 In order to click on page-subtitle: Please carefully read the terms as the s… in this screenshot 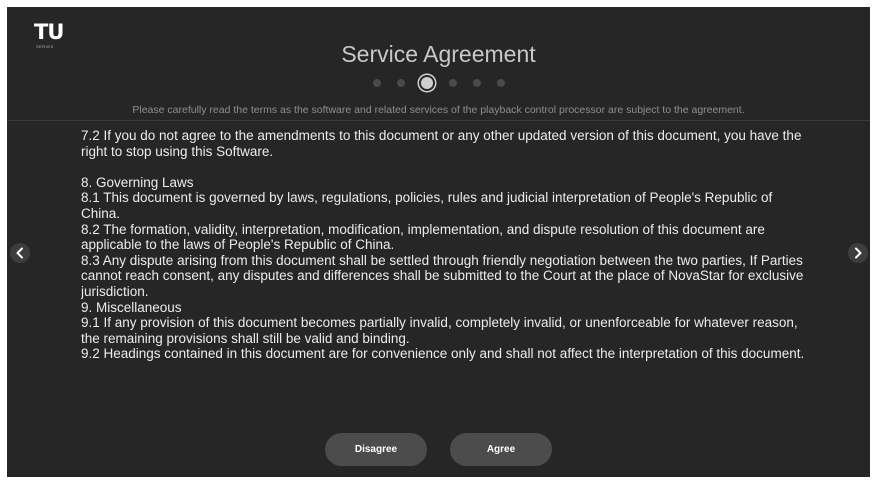, I will do `click(438, 110)`.